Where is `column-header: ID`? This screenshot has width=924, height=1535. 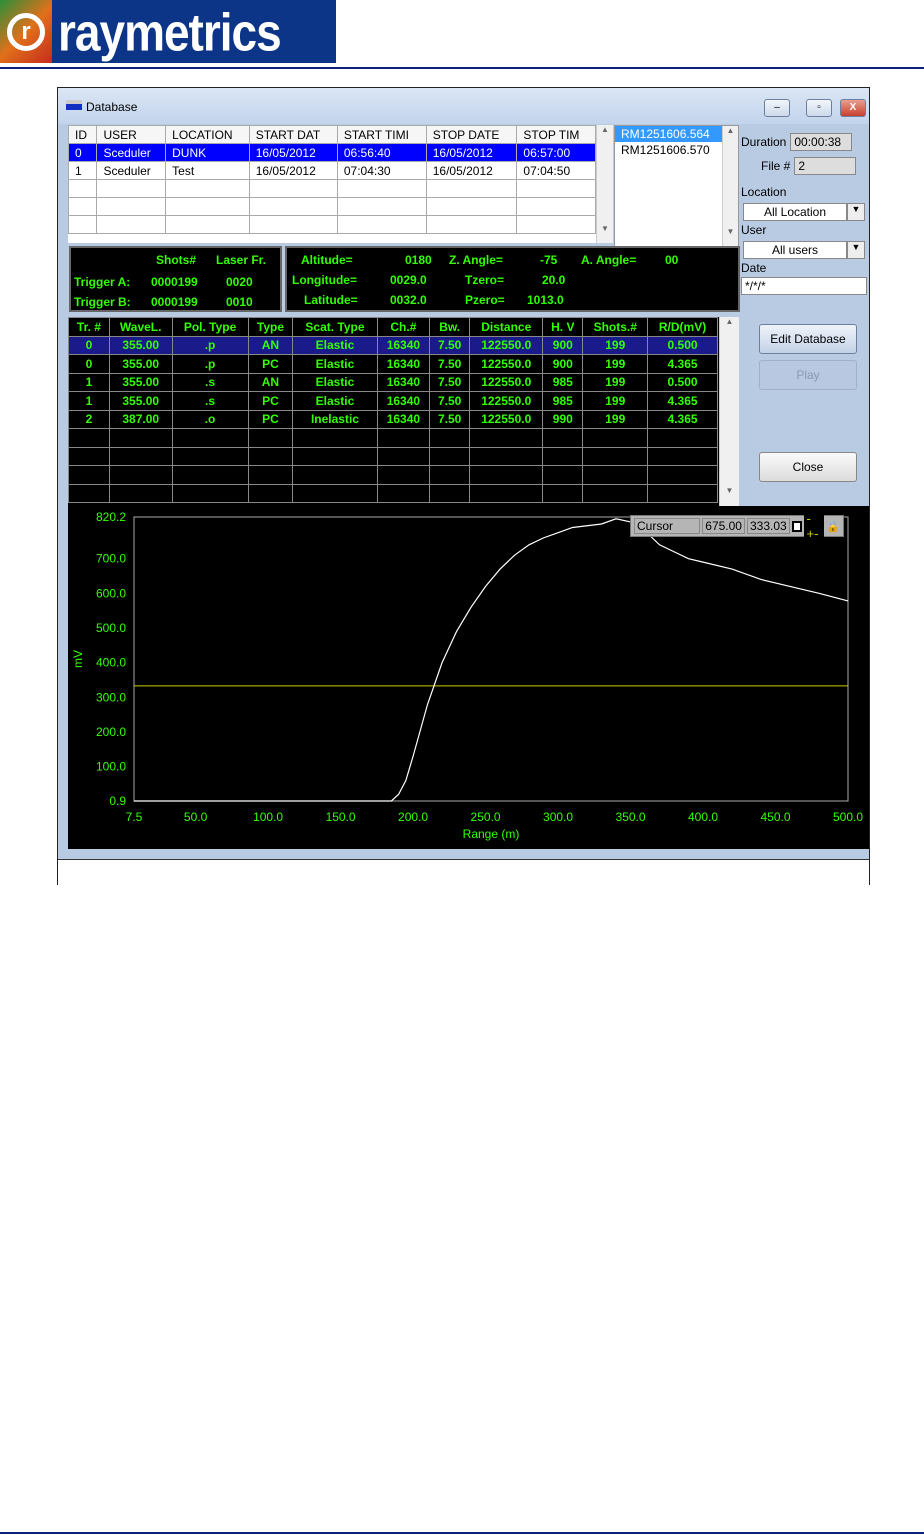
column-header: ID is located at coordinates (83, 134).